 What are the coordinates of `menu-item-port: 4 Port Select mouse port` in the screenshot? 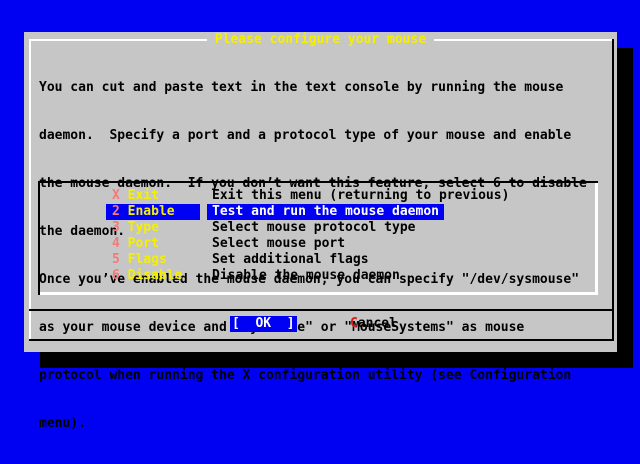 It's located at (320, 244).